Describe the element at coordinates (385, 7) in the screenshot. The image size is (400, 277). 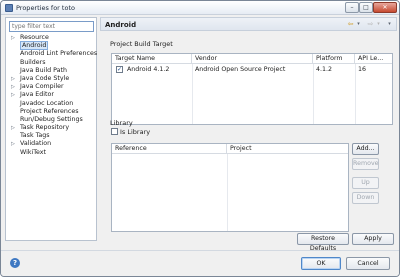
I see `close-button: ✕` at that location.